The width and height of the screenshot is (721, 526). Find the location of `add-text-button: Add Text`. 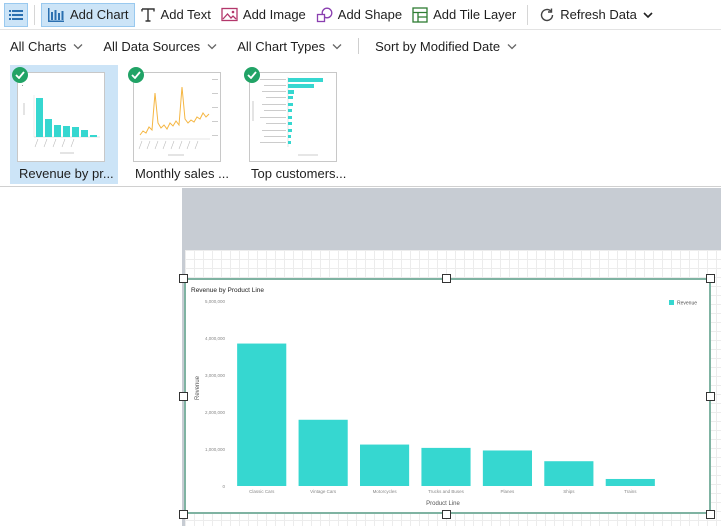

add-text-button: Add Text is located at coordinates (175, 15).